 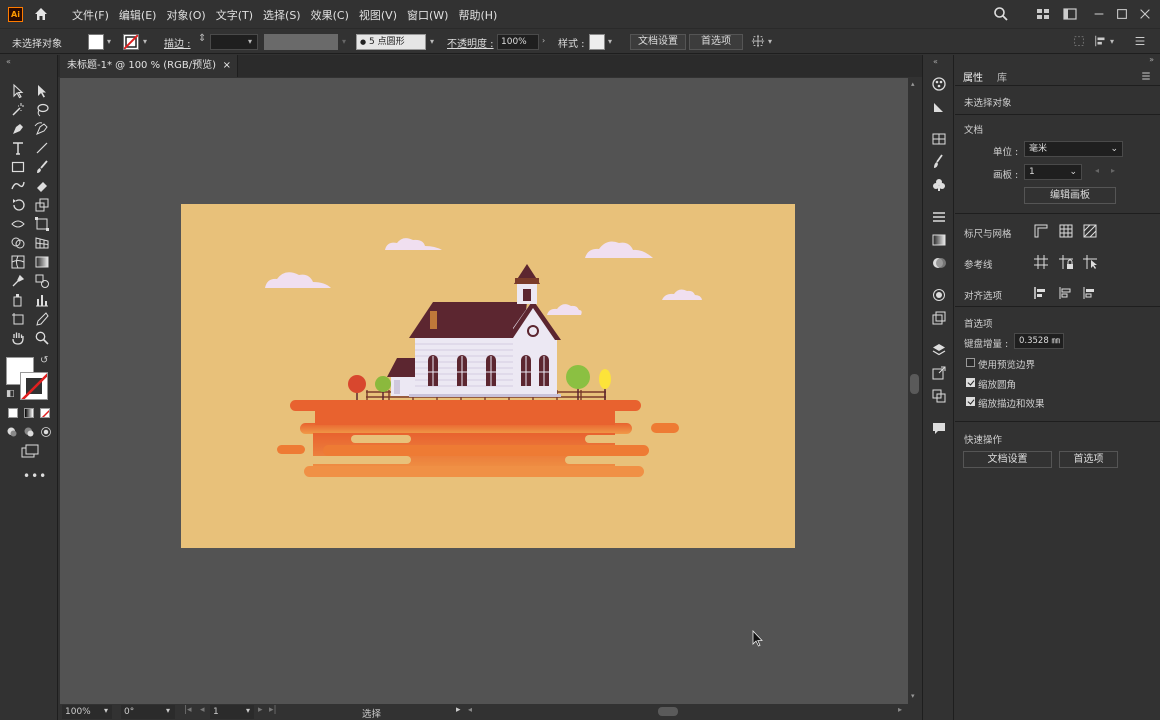 I want to click on align-to-selection-icon, so click(x=1066, y=293).